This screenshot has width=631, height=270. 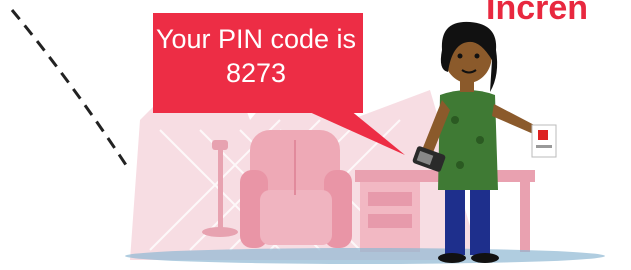 I want to click on armchair, so click(x=296, y=189).